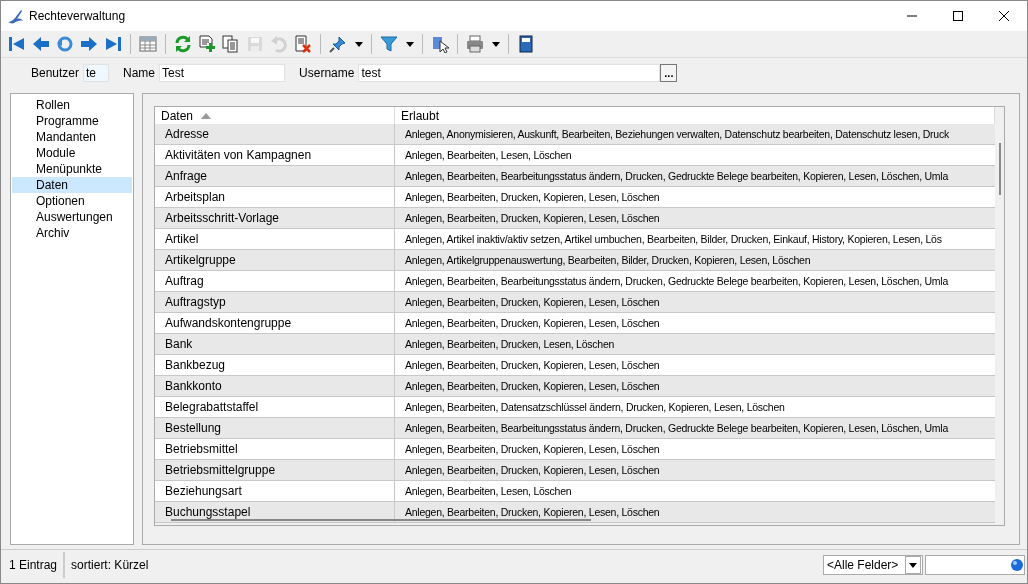 This screenshot has width=1028, height=584. Describe the element at coordinates (510, 344) in the screenshot. I see `table-cell-text: Anlegen, Bearbeiten, Drucken, Lesen, Löschen` at that location.